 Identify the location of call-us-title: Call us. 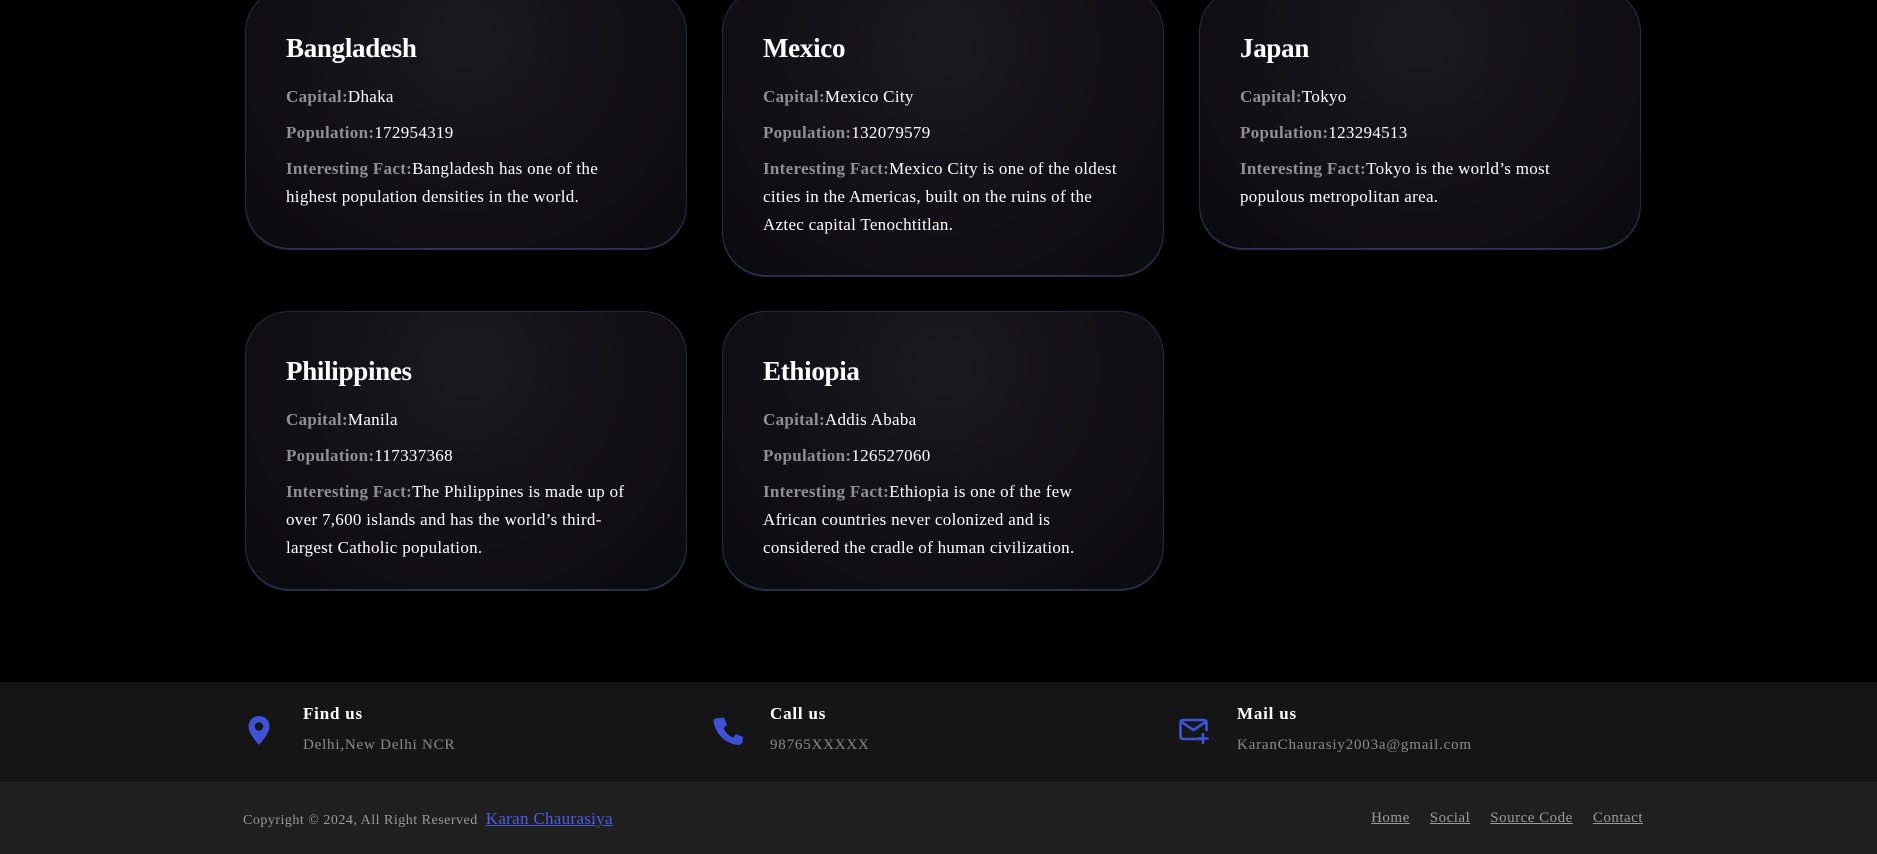
(798, 713).